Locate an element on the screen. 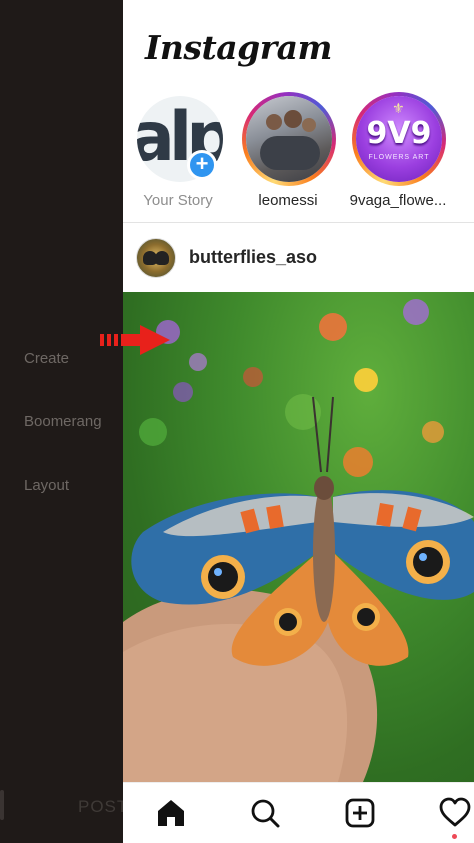 Image resolution: width=474 pixels, height=843 pixels. home-icon is located at coordinates (171, 813).